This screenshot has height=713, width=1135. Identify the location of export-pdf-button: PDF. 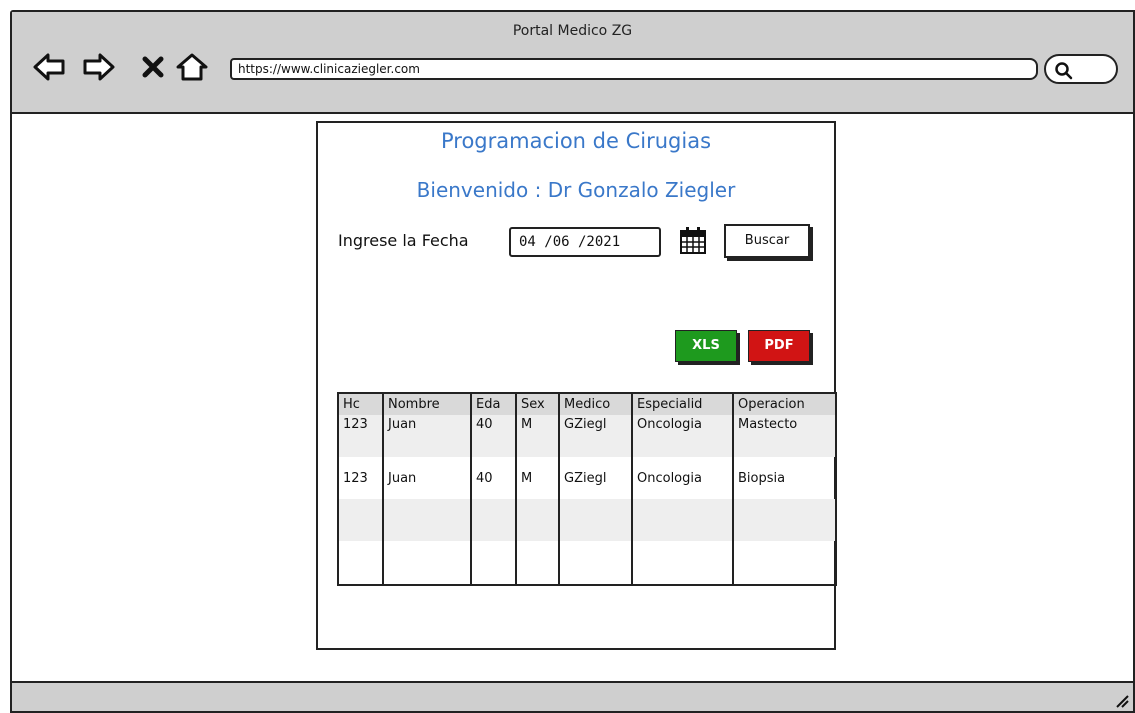
(779, 346).